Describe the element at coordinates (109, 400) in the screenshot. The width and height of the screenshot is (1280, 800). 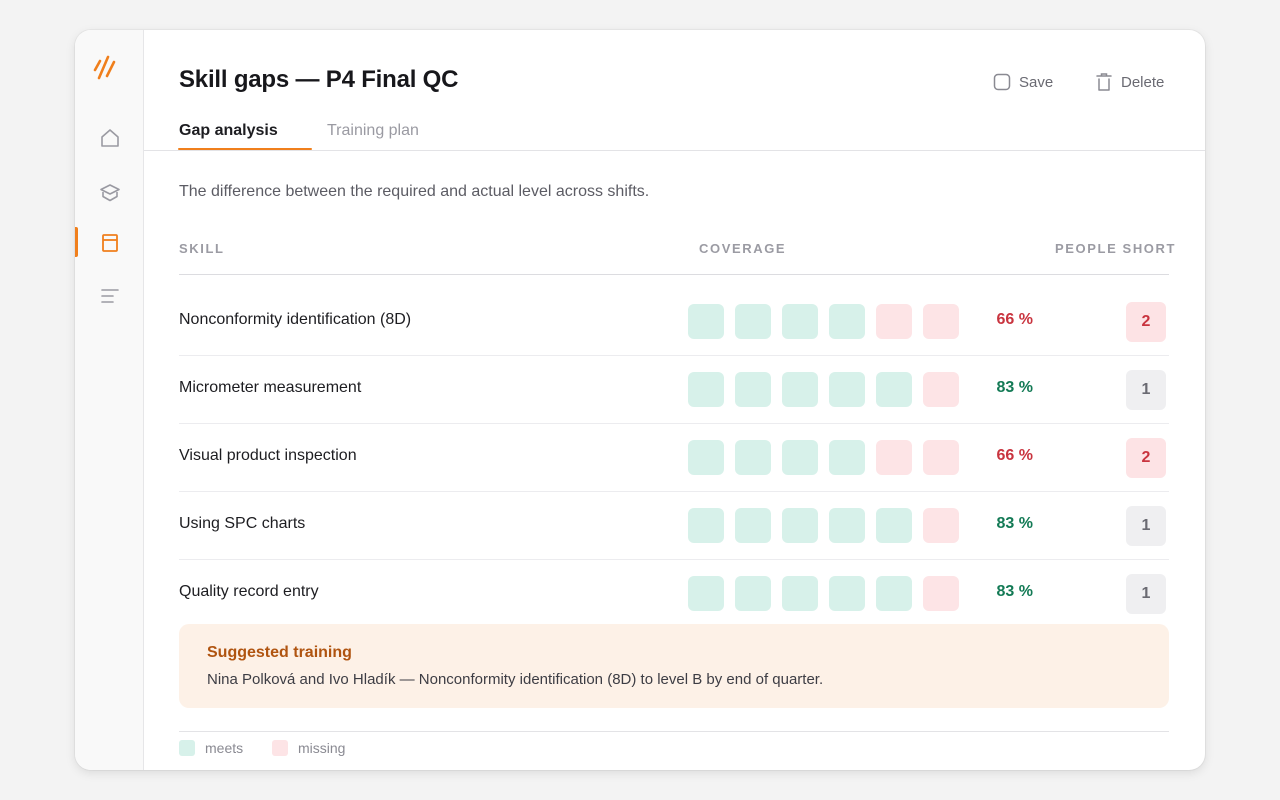
I see `sidebar` at that location.